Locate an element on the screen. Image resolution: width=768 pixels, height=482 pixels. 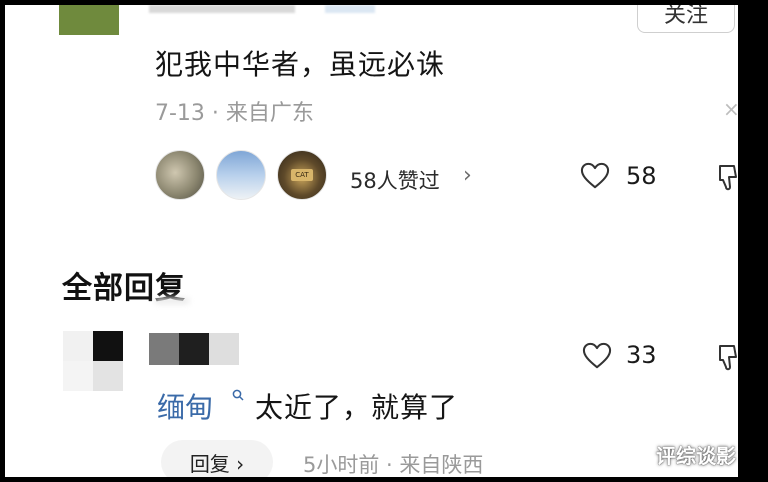
watermark: 评综谈影 is located at coordinates (696, 456).